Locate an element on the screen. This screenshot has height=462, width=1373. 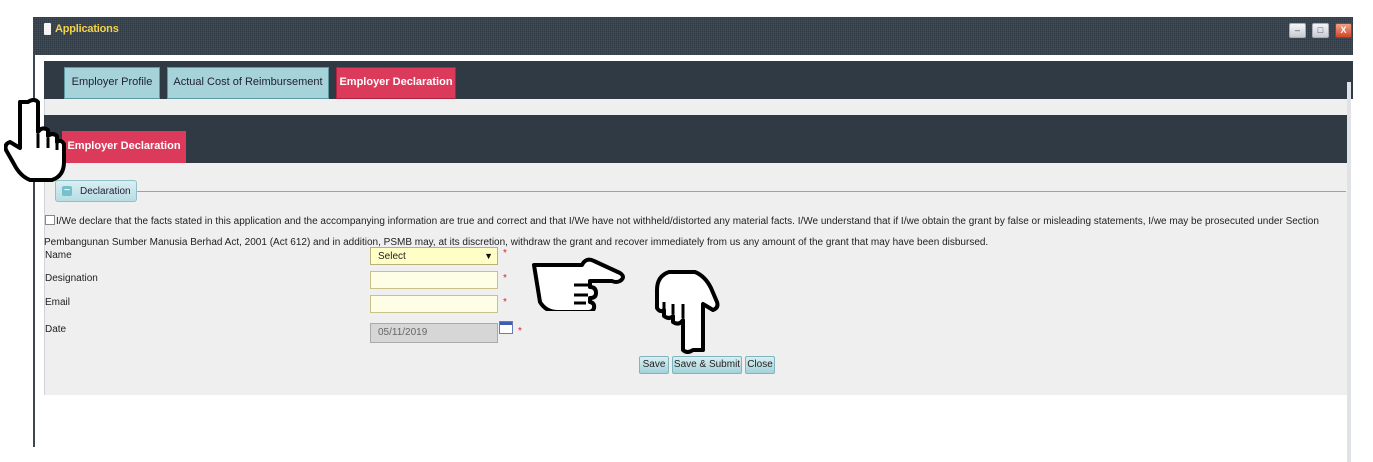
close-window-button: X is located at coordinates (1343, 30).